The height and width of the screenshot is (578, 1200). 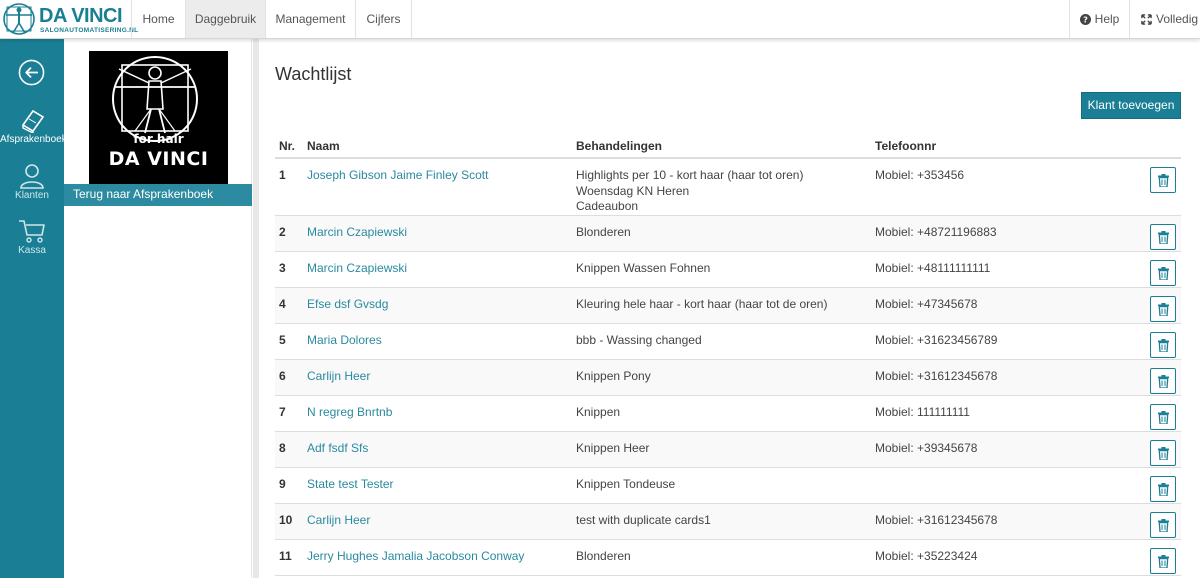 I want to click on treatment-item: Knippen, so click(x=598, y=412).